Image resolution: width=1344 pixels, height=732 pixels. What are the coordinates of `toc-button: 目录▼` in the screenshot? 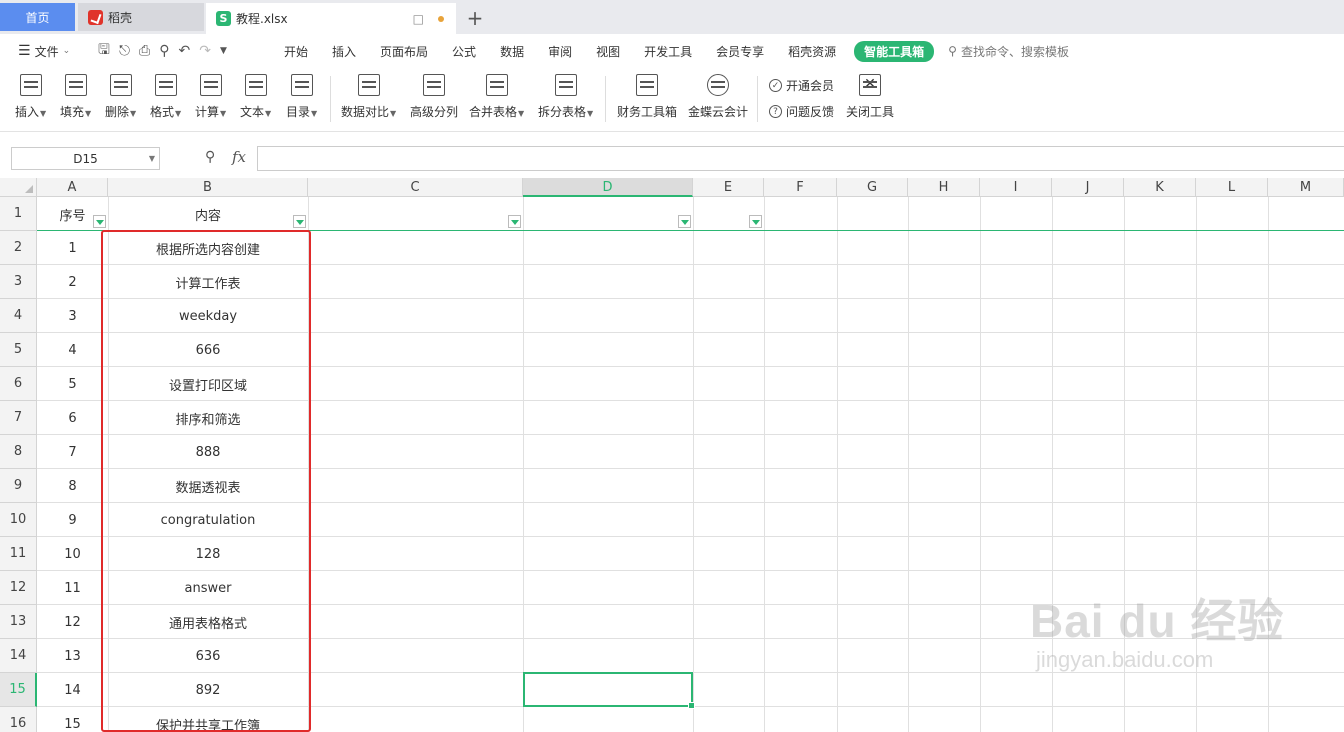 It's located at (301, 97).